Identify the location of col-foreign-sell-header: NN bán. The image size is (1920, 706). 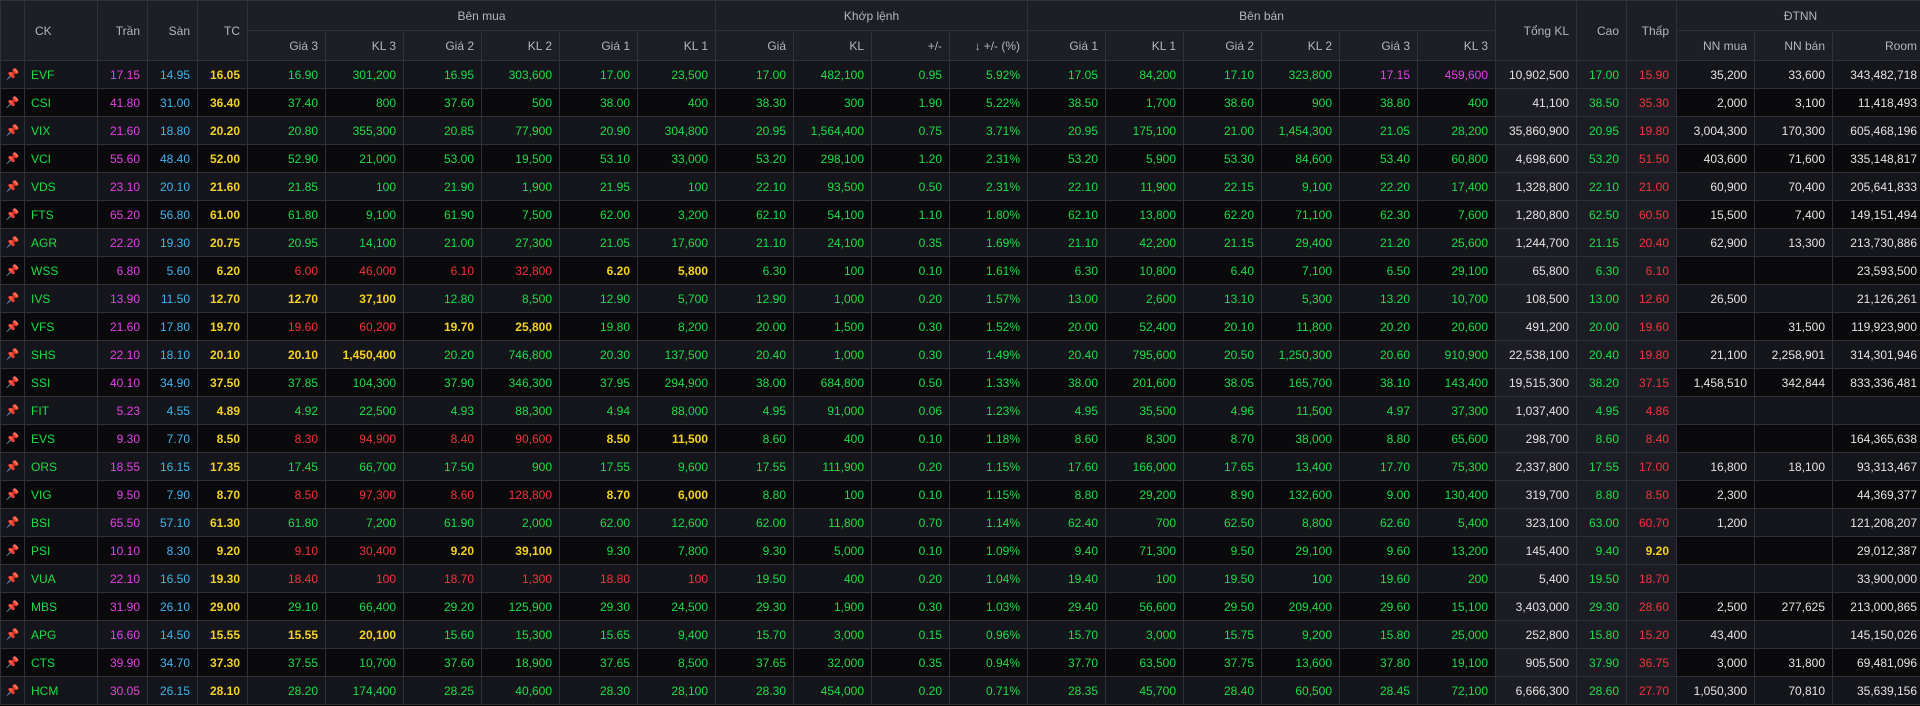
(1794, 45).